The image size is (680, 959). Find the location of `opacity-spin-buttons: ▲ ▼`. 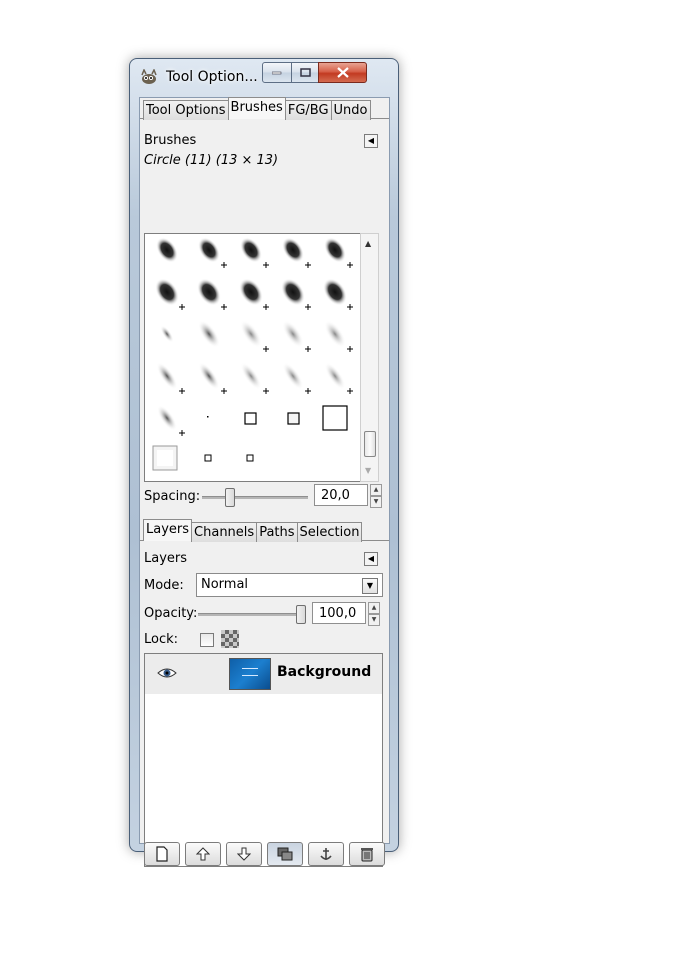

opacity-spin-buttons: ▲ ▼ is located at coordinates (374, 614).